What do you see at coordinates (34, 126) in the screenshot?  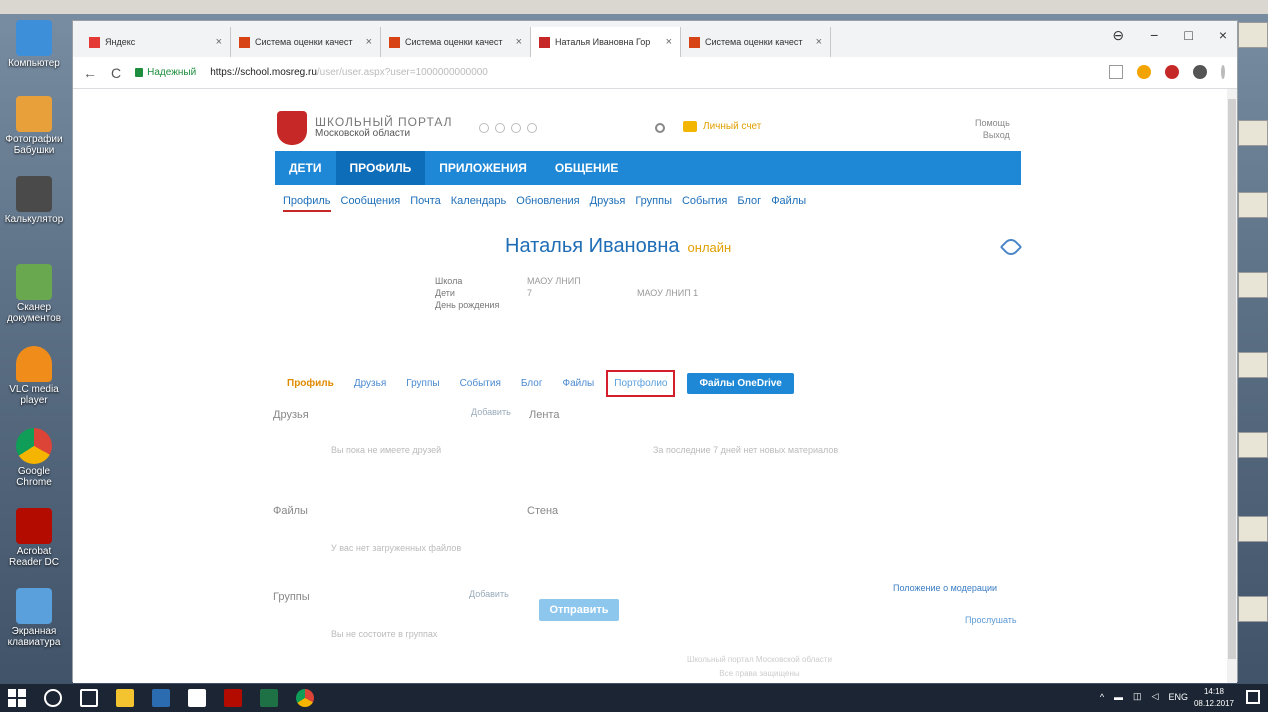 I see `desktop-icon-photos: Фотографии Бабушки` at bounding box center [34, 126].